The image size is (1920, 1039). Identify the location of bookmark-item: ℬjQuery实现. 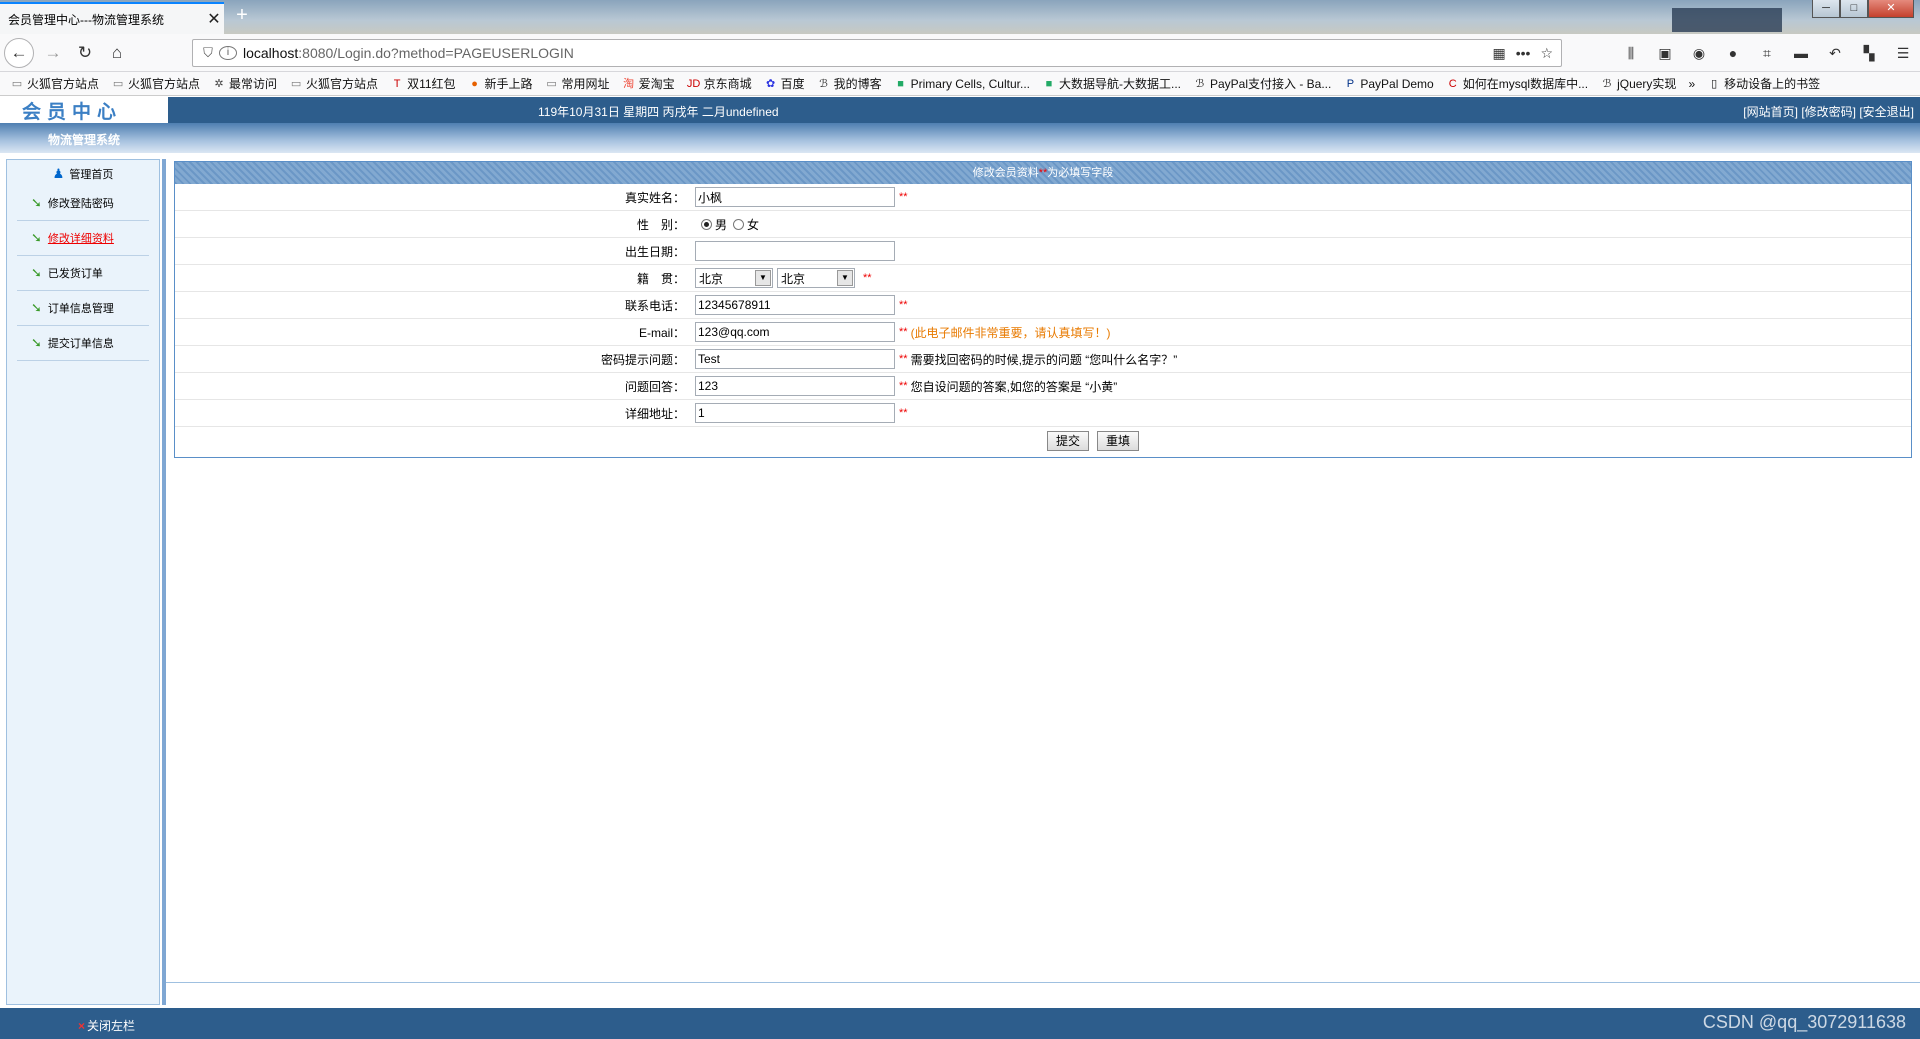
(1638, 83).